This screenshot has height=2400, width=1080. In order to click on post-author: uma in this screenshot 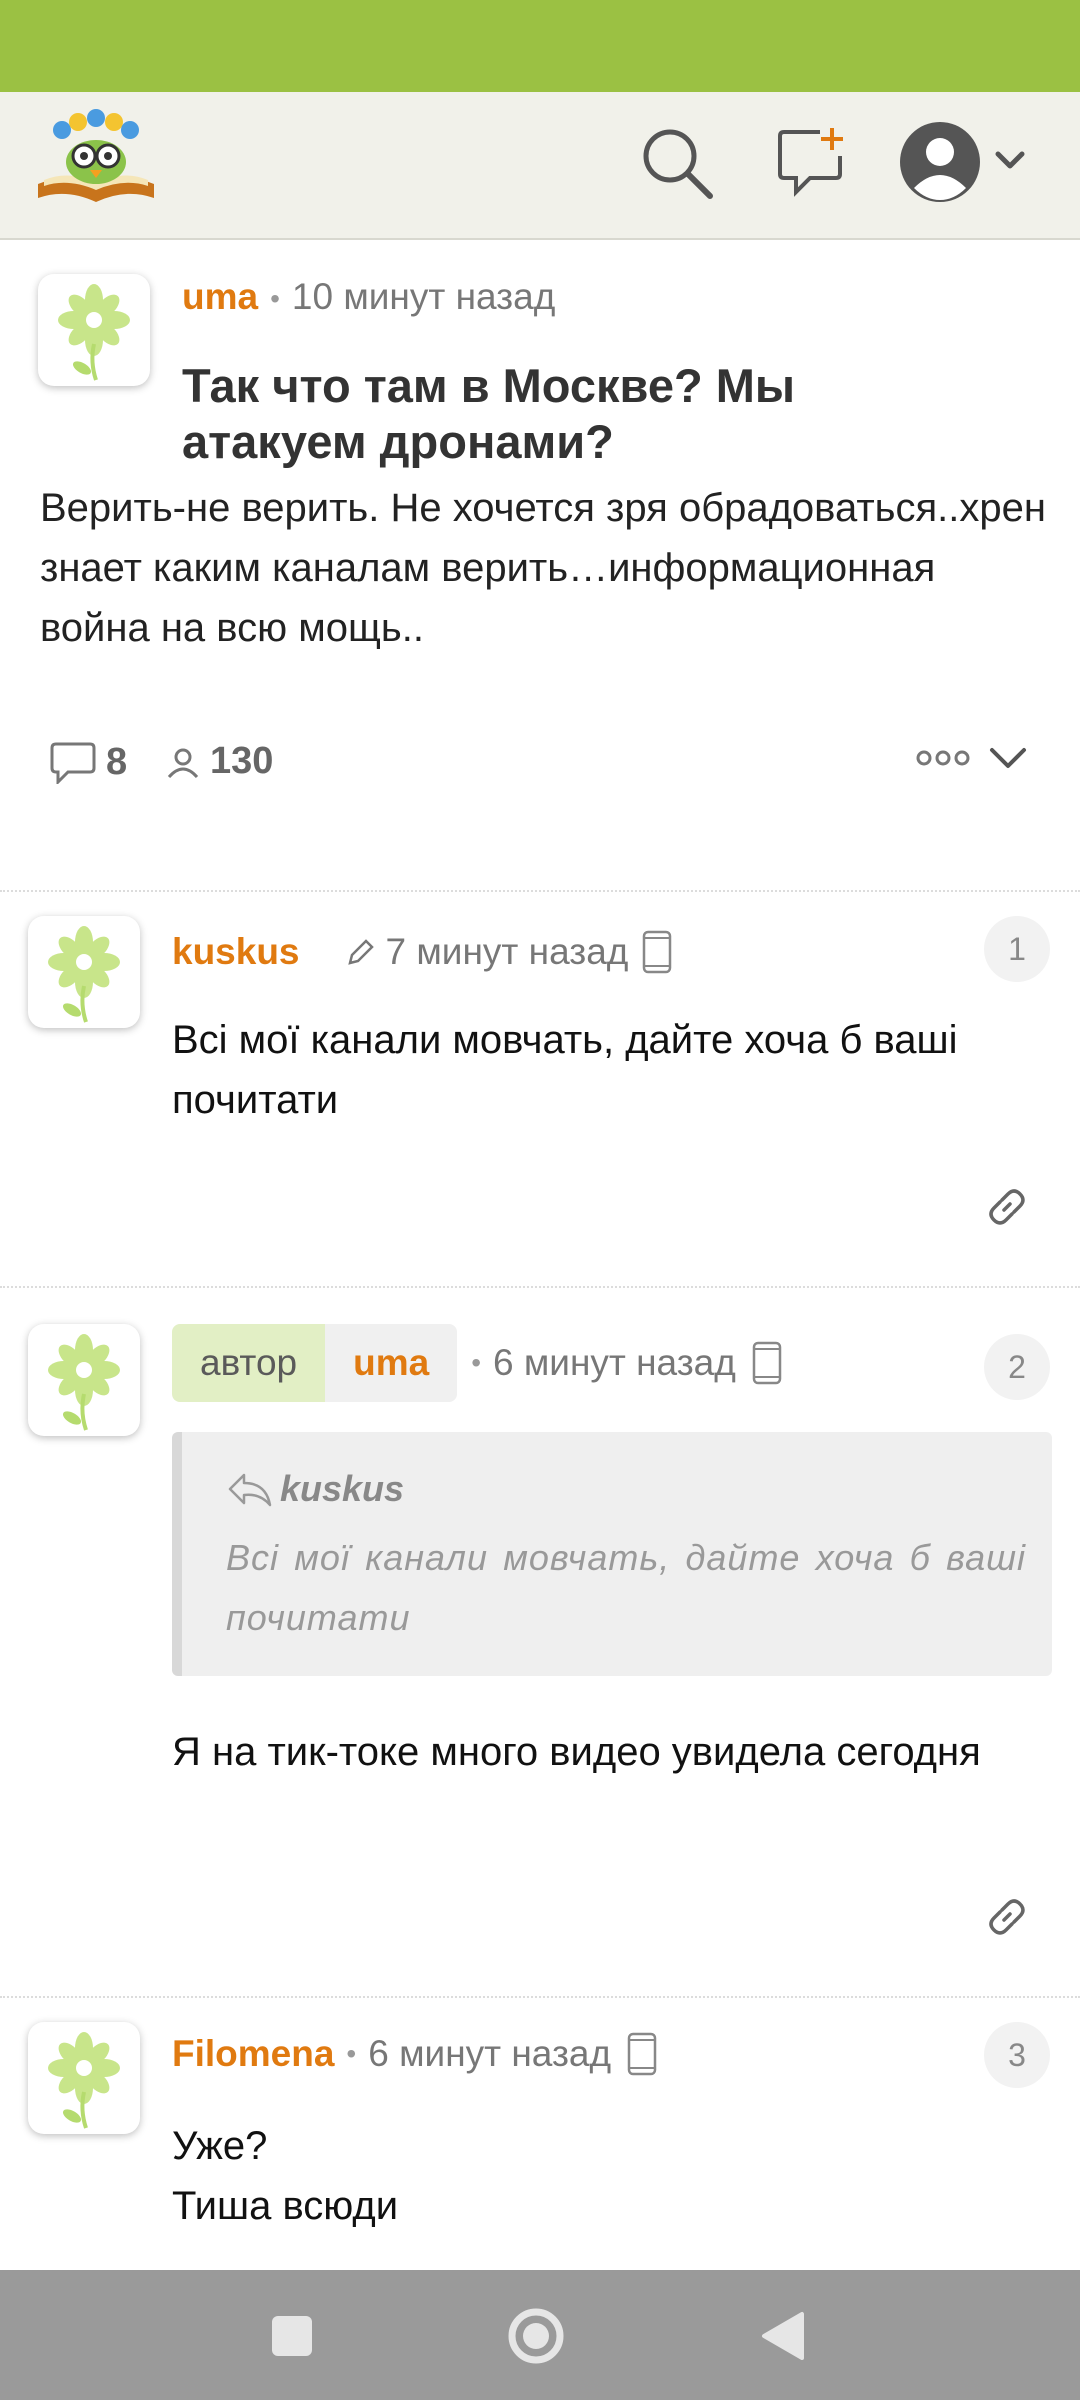, I will do `click(220, 296)`.